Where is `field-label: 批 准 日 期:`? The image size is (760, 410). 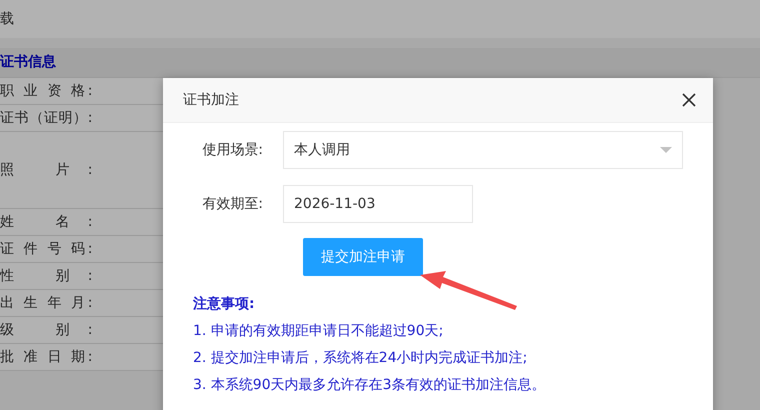
field-label: 批 准 日 期: is located at coordinates (46, 357).